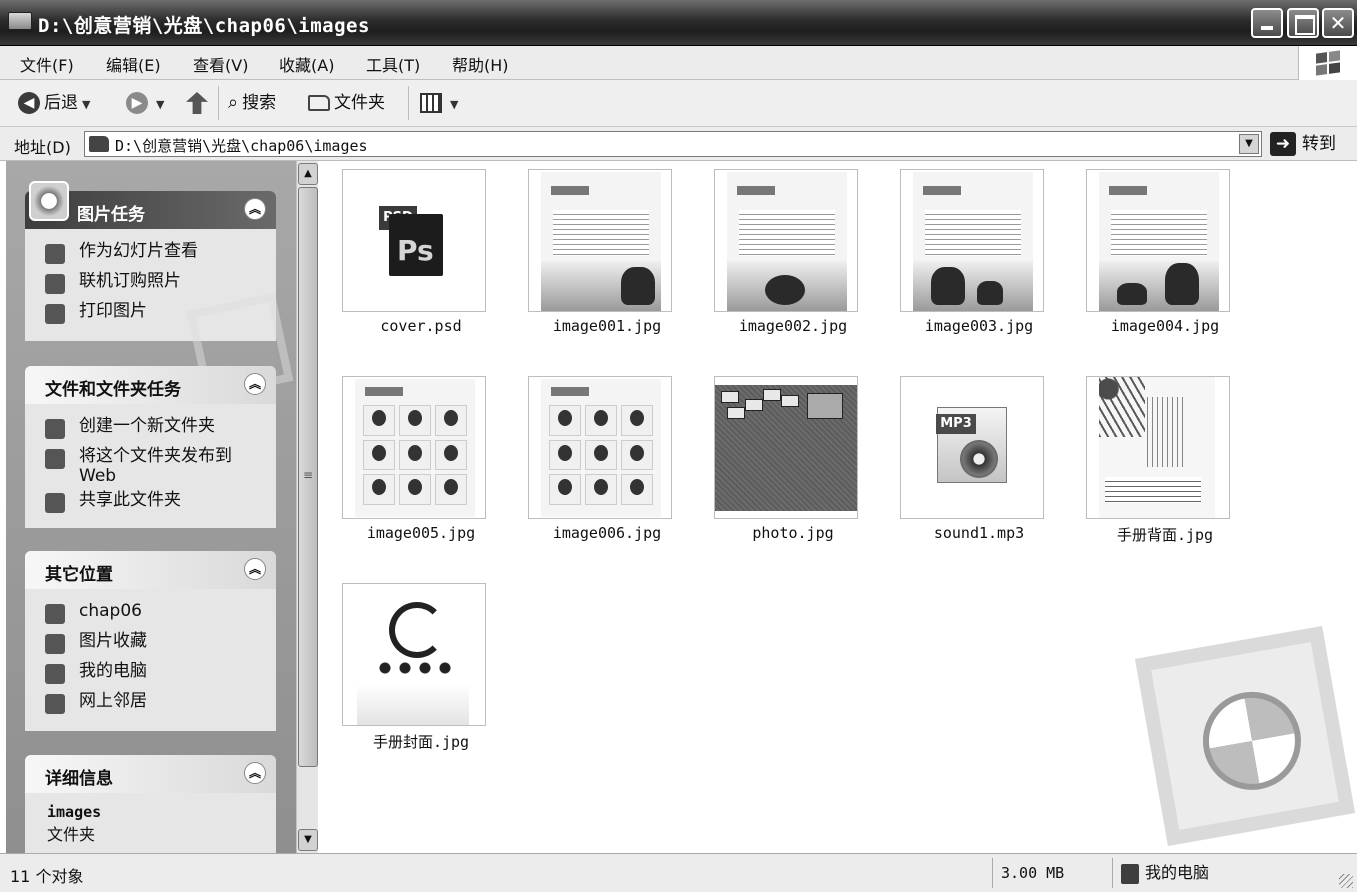 The image size is (1357, 892). I want to click on windows-logo, so click(1327, 63).